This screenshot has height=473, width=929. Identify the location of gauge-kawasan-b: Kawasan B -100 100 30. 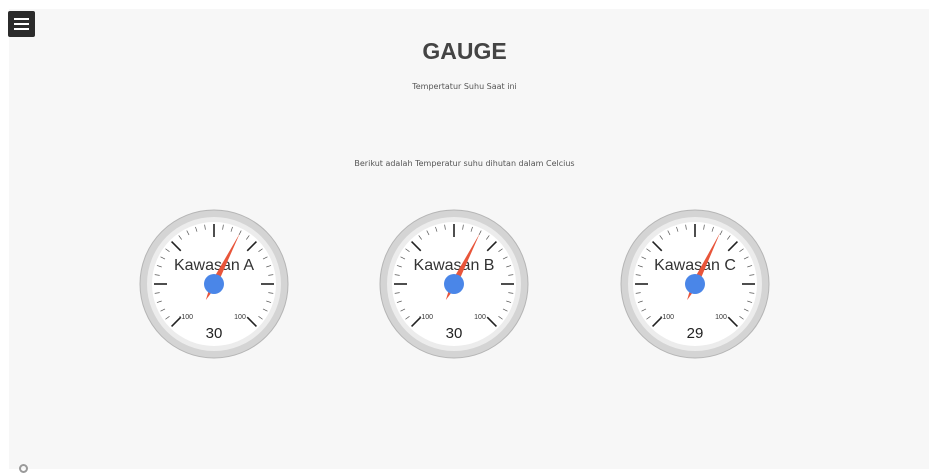
(454, 284).